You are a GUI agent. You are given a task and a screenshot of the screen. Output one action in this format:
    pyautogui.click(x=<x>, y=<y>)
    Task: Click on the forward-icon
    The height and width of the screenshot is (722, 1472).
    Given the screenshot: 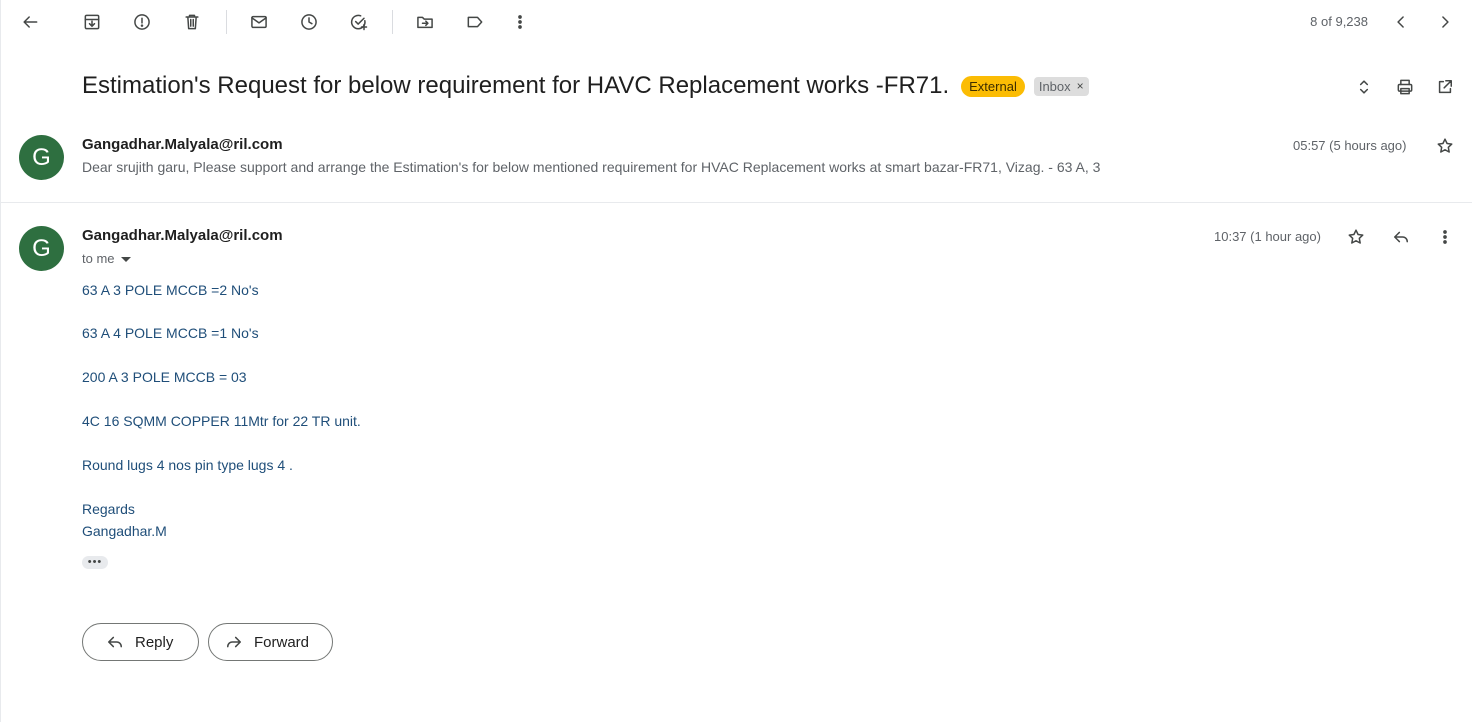 What is the action you would take?
    pyautogui.click(x=234, y=642)
    